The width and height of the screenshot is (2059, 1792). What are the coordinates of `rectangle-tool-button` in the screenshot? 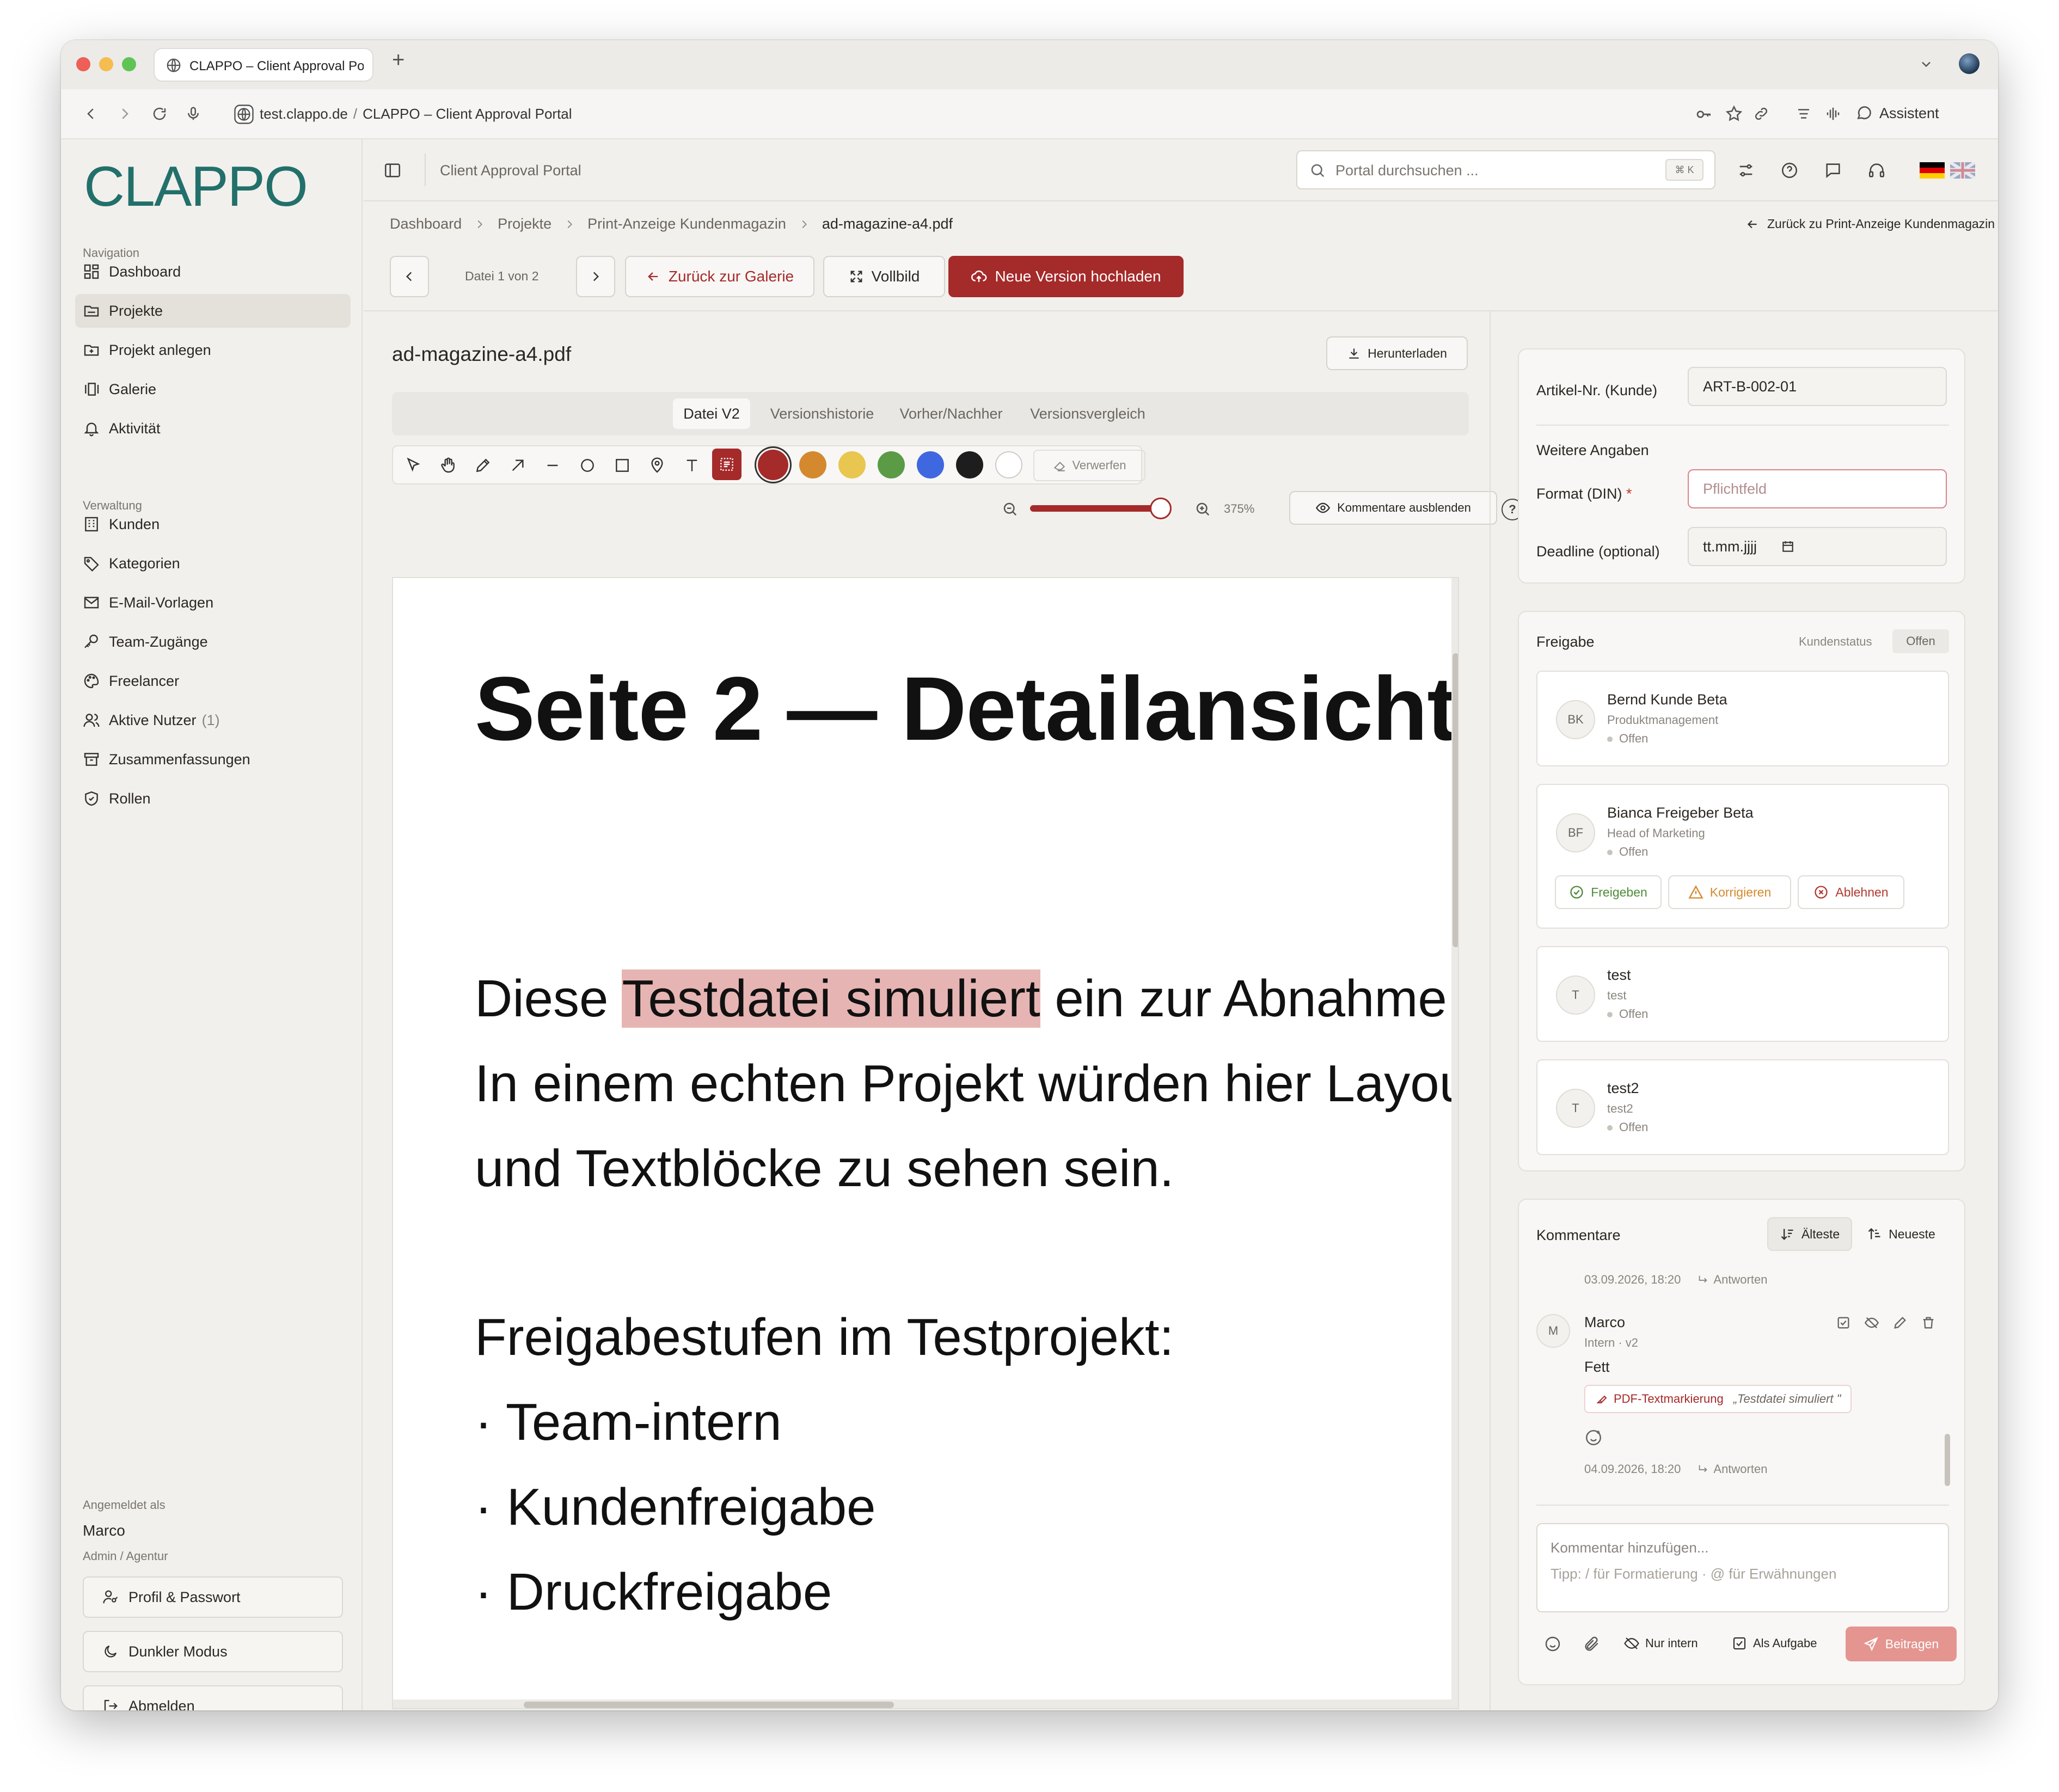 It's located at (623, 465).